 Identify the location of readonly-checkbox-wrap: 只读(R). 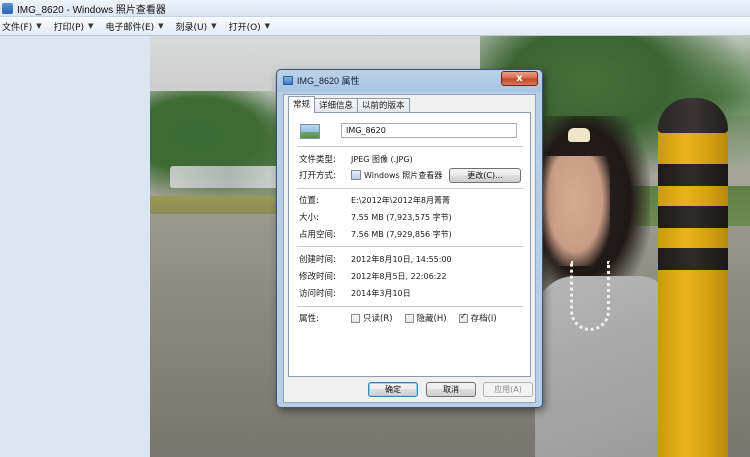
(372, 318).